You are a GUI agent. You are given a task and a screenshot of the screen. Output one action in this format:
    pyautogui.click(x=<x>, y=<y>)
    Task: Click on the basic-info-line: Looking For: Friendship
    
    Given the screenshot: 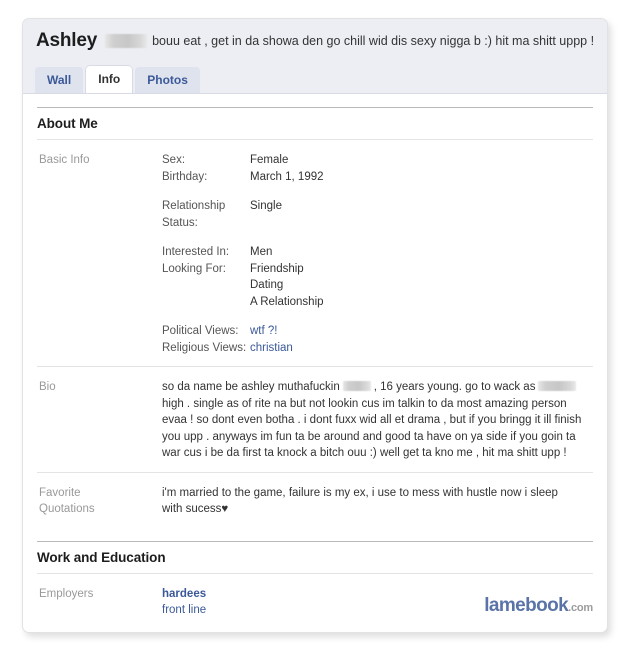 What is the action you would take?
    pyautogui.click(x=377, y=269)
    